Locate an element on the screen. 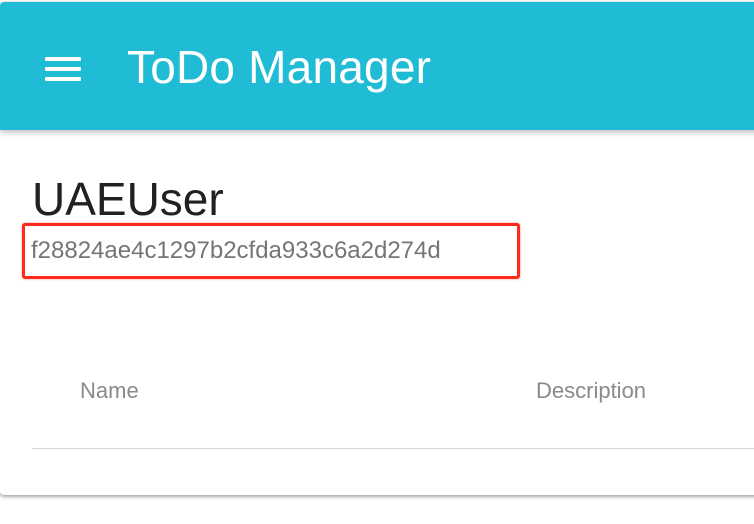  menu-icon-bar-top is located at coordinates (63, 59).